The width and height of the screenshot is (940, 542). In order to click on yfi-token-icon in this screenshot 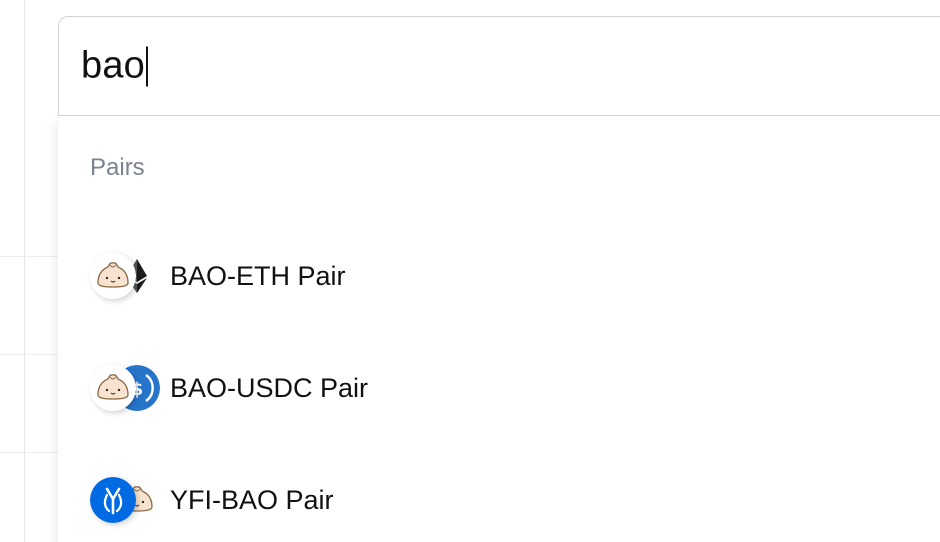, I will do `click(113, 500)`.